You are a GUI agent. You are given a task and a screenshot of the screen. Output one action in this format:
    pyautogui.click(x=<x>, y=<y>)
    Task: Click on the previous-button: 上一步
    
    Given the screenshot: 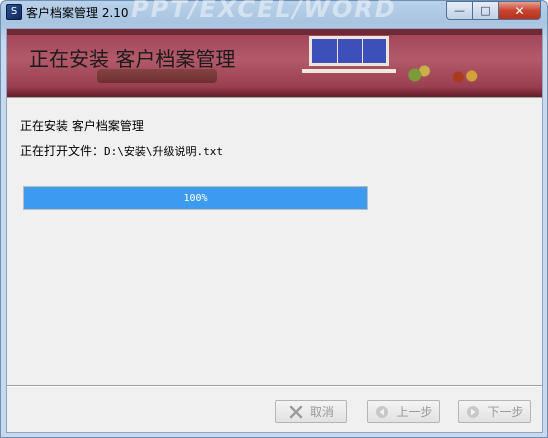 What is the action you would take?
    pyautogui.click(x=403, y=411)
    